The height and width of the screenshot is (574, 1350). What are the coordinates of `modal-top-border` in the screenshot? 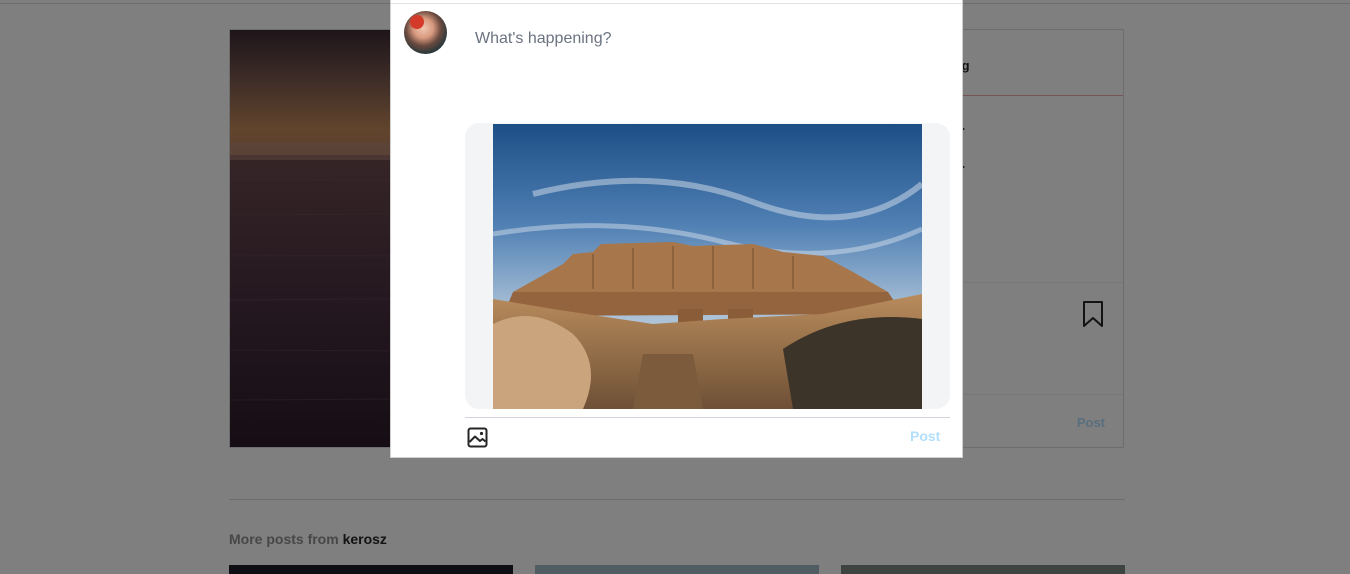 It's located at (676, 3).